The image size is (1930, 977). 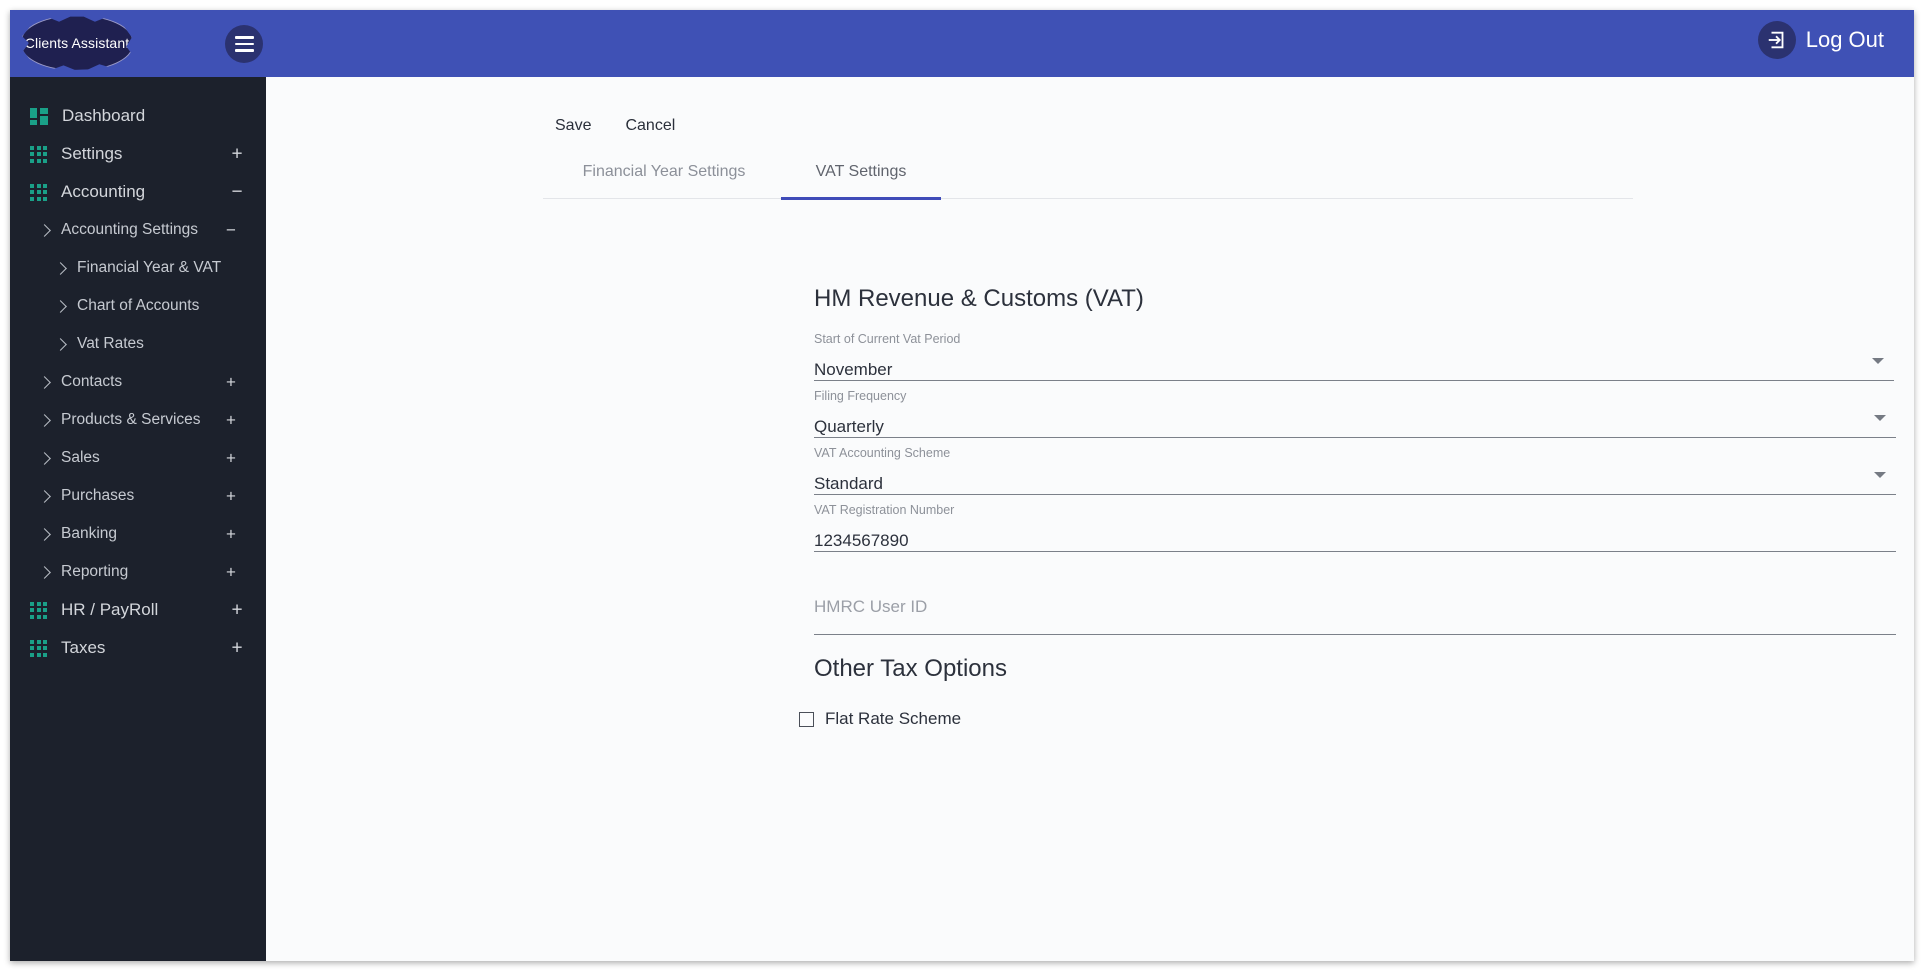 I want to click on sidebar-item-accounting: Accounting −, so click(x=138, y=192).